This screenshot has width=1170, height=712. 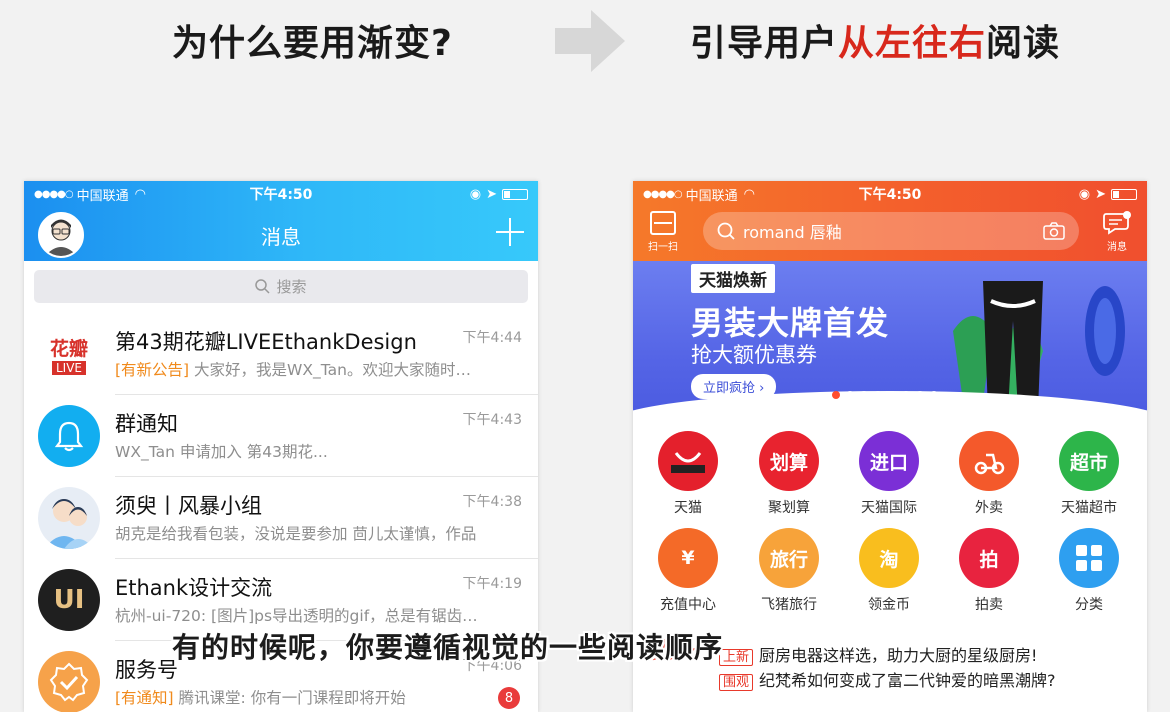 I want to click on preview-text: 腾讯课堂: 你有一门课程即将开始, so click(x=292, y=698).